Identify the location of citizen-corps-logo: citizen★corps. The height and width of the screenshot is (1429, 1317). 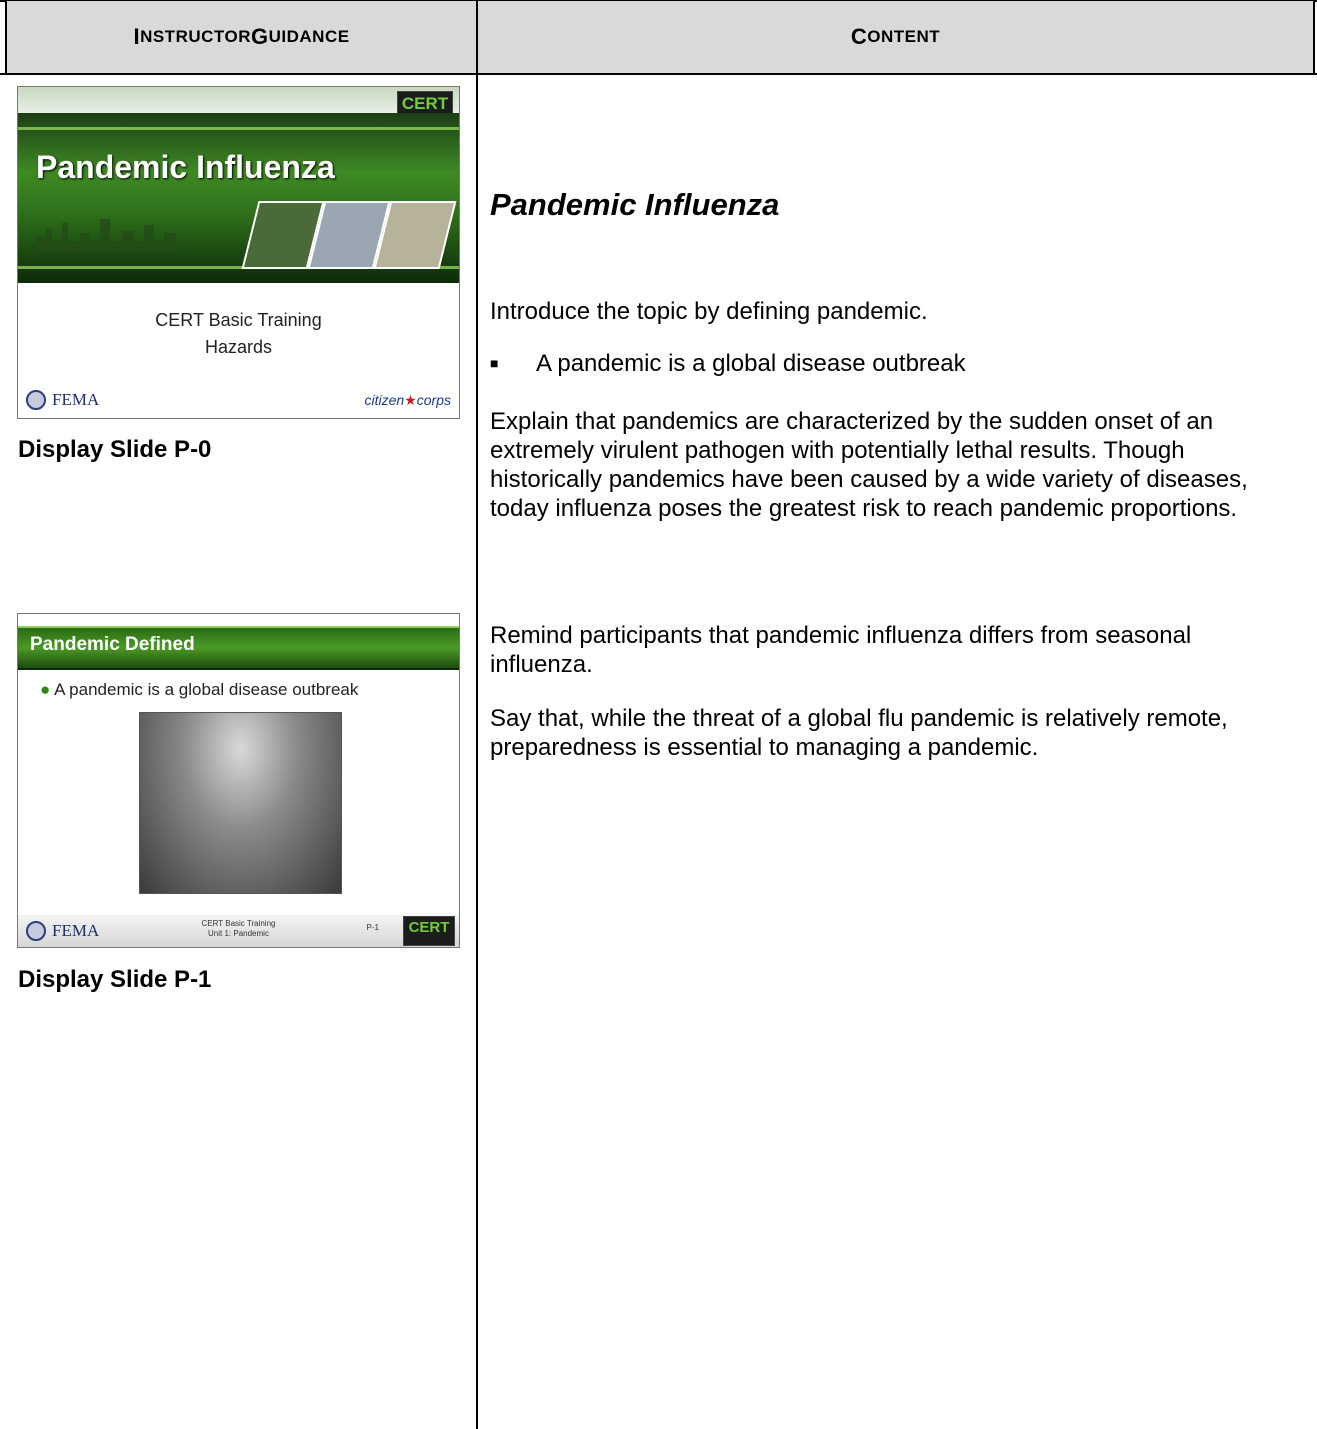
(407, 400).